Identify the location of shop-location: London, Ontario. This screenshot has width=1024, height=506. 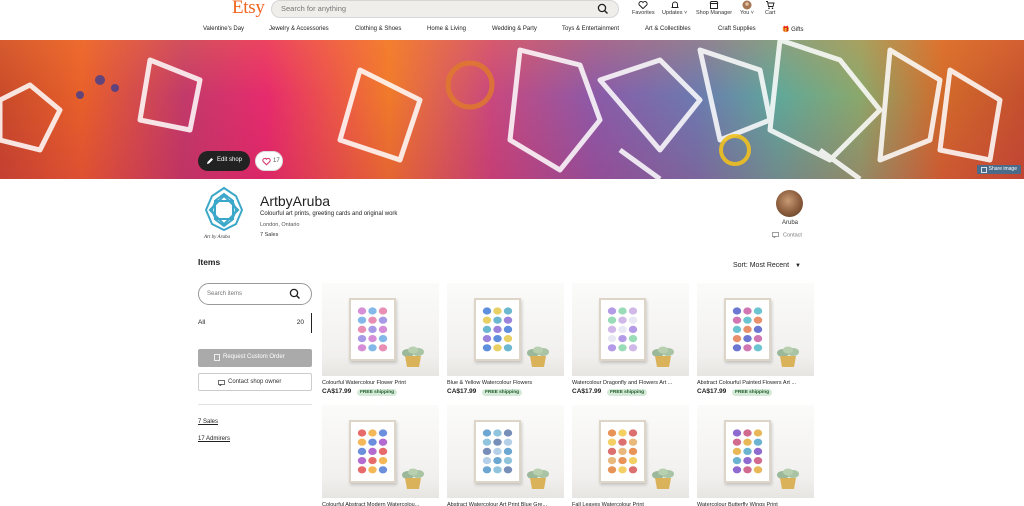
(280, 225).